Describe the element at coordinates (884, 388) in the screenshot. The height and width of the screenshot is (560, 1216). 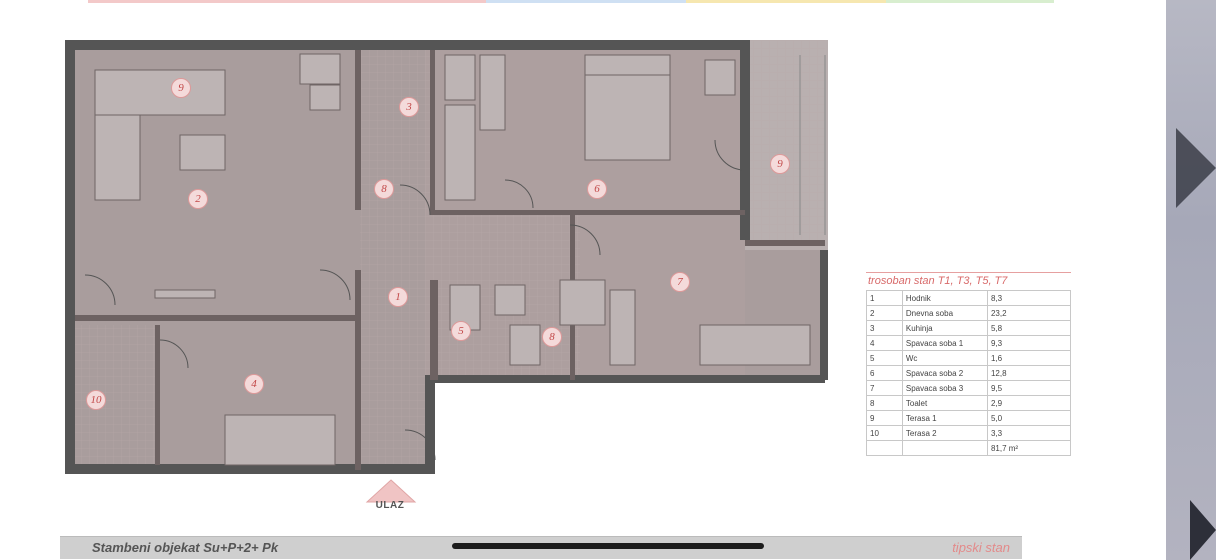
I see `room-no: 7` at that location.